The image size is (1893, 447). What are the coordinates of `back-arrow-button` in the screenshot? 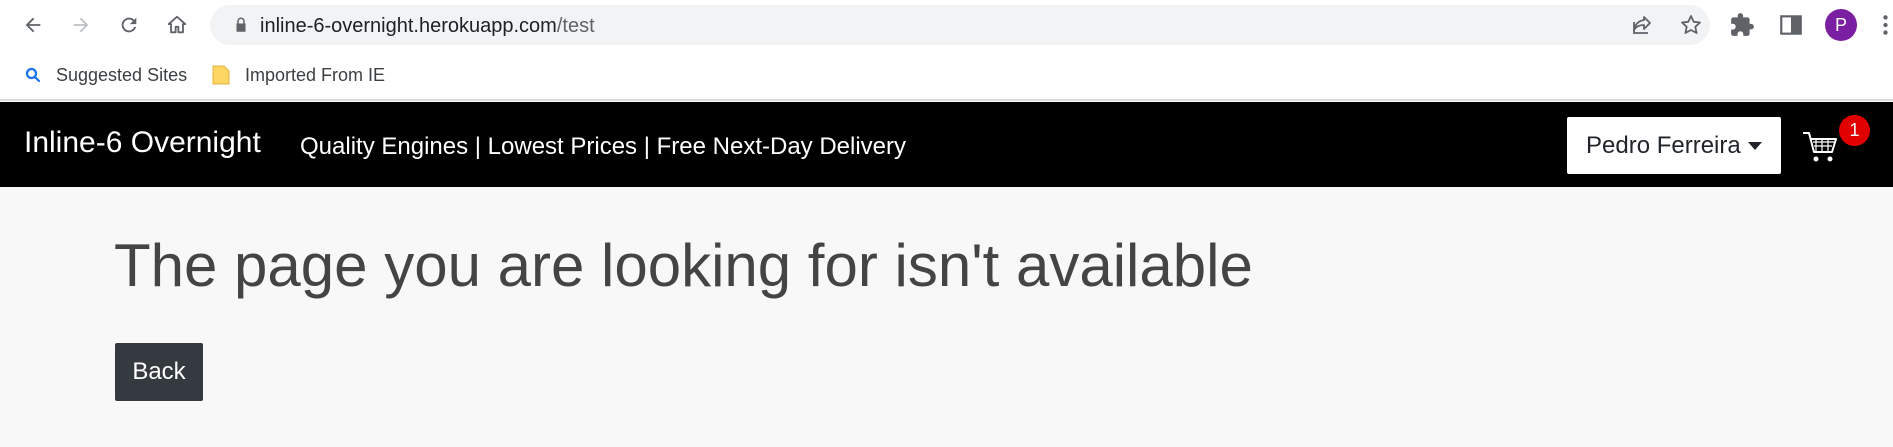 It's located at (33, 25).